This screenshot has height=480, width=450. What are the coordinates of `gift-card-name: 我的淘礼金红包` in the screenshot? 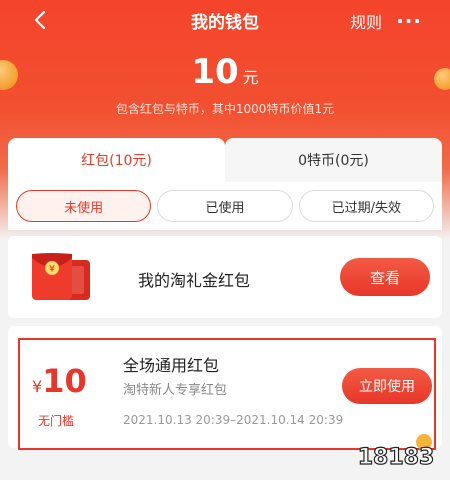 It's located at (194, 280).